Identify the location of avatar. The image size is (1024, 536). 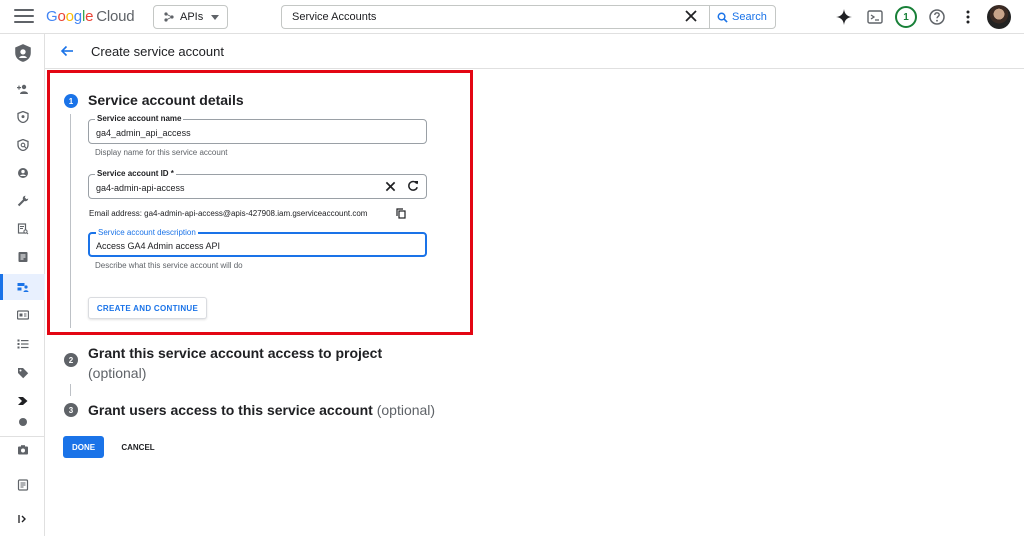
(999, 17).